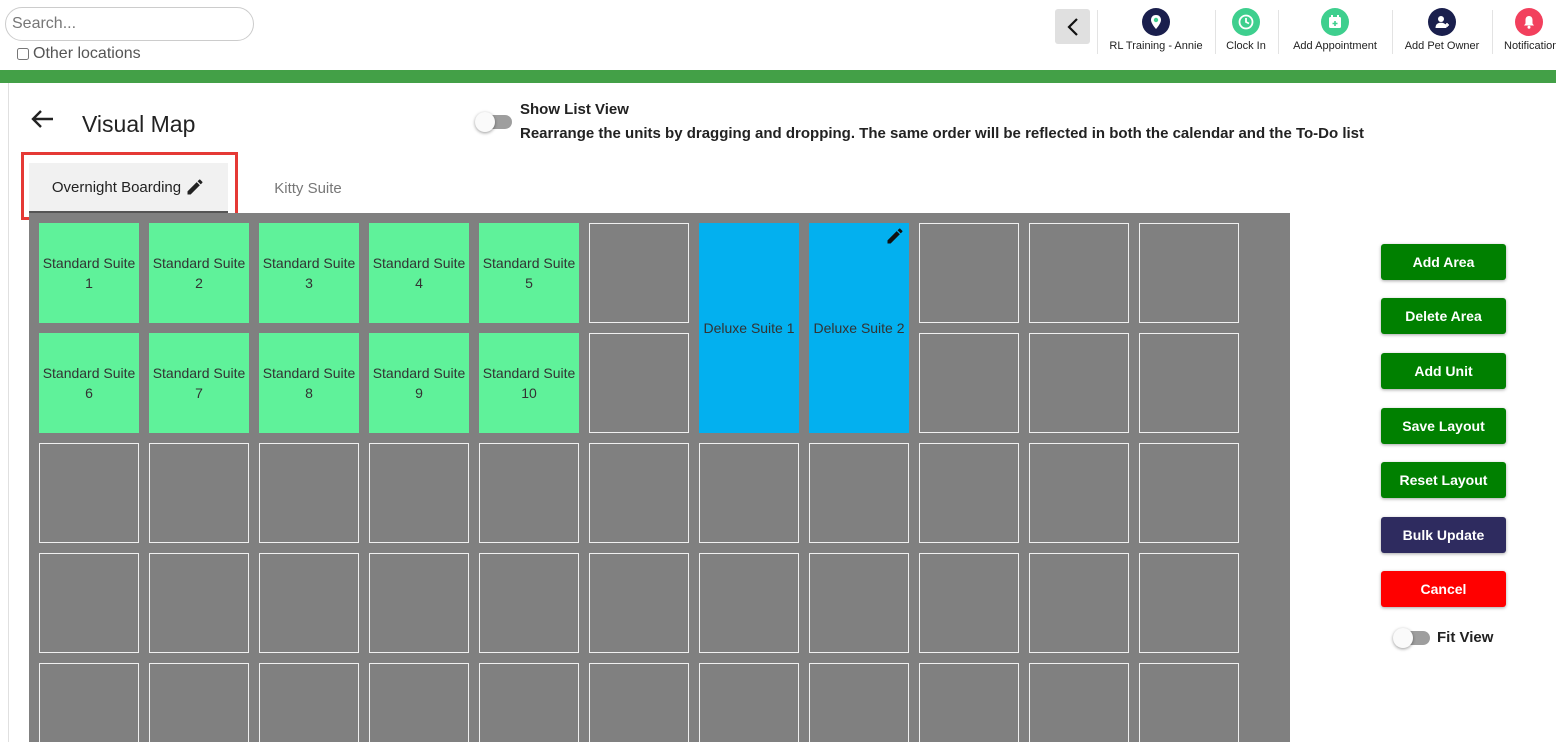  What do you see at coordinates (1442, 22) in the screenshot?
I see `add-person-icon` at bounding box center [1442, 22].